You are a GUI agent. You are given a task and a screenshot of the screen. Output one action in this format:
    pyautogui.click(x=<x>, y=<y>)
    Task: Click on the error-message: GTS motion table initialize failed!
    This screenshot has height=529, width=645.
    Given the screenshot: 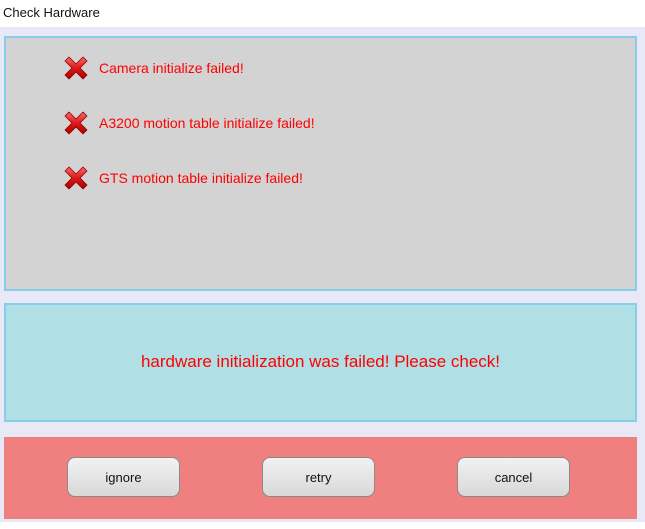 What is the action you would take?
    pyautogui.click(x=201, y=178)
    